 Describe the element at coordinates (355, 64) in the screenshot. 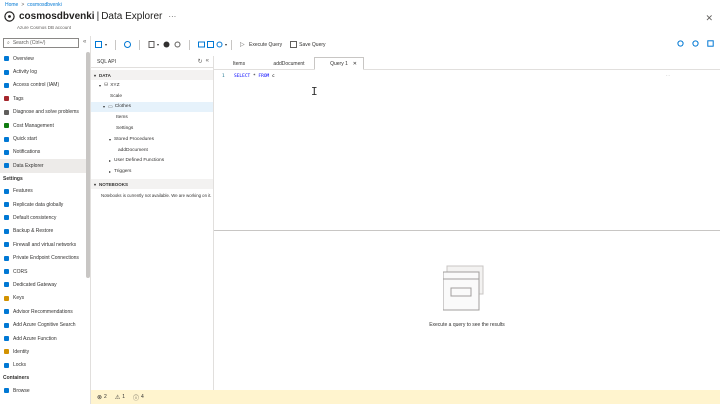

I see `close-tab-icon: ✕` at that location.